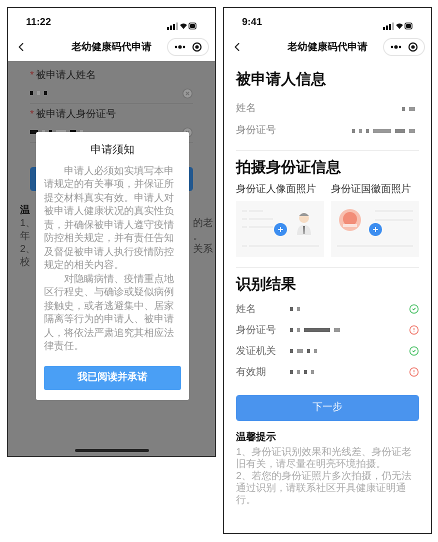 The height and width of the screenshot is (542, 438). I want to click on dialog-title: 申请须知, so click(112, 150).